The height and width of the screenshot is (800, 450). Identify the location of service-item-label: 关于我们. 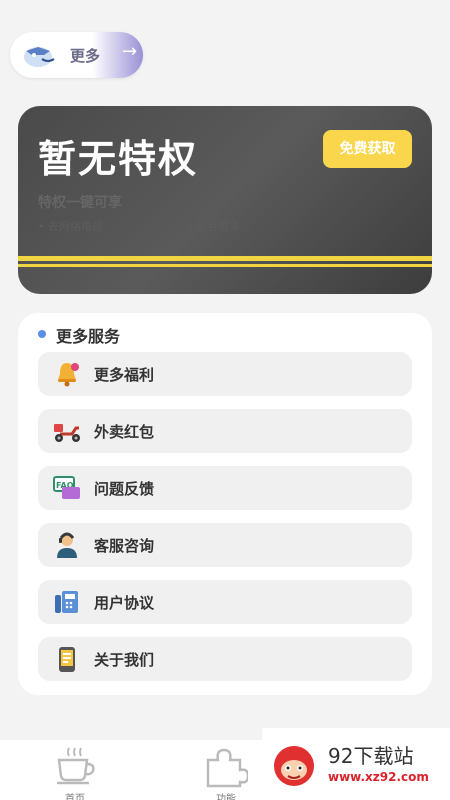
(124, 660).